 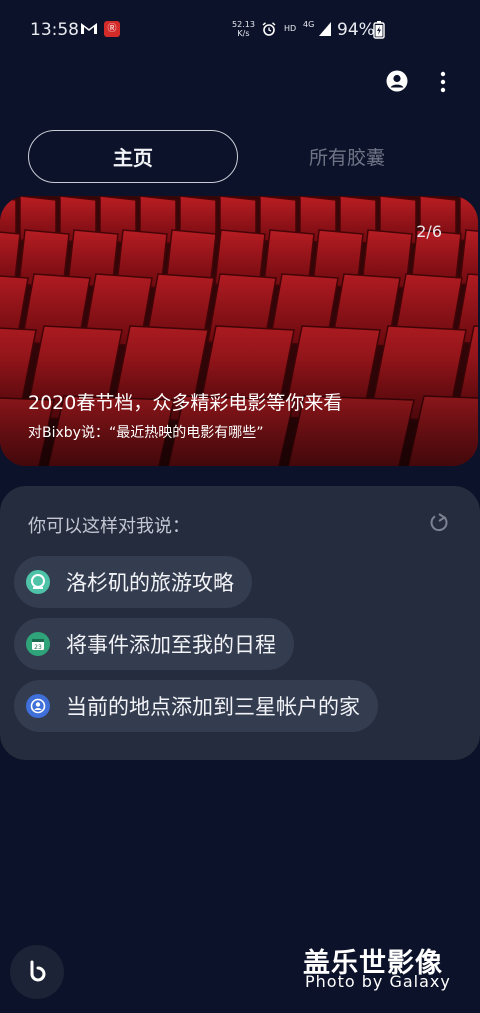 What do you see at coordinates (243, 29) in the screenshot?
I see `network-speed: 52.13 K/s` at bounding box center [243, 29].